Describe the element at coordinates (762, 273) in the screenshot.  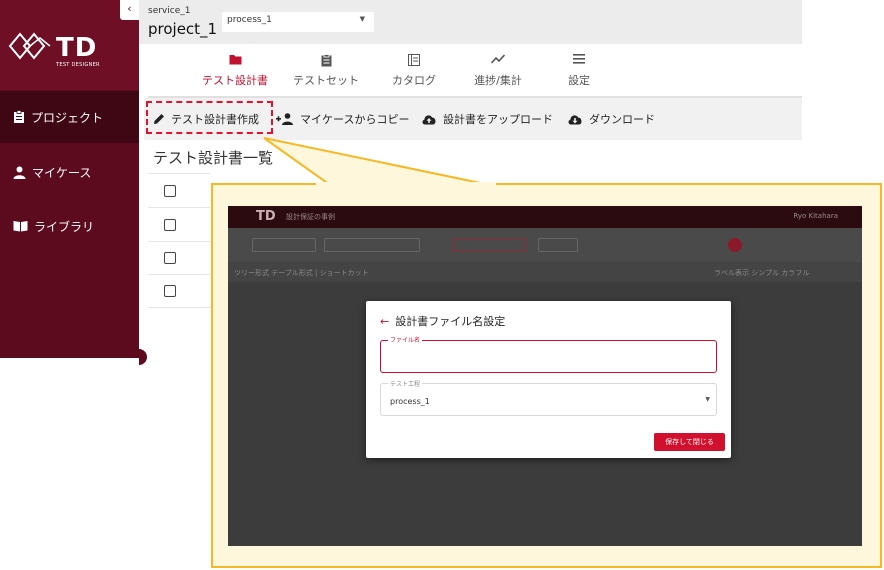
I see `bg-right-text: ラベル表示 シンプル カラフル` at that location.